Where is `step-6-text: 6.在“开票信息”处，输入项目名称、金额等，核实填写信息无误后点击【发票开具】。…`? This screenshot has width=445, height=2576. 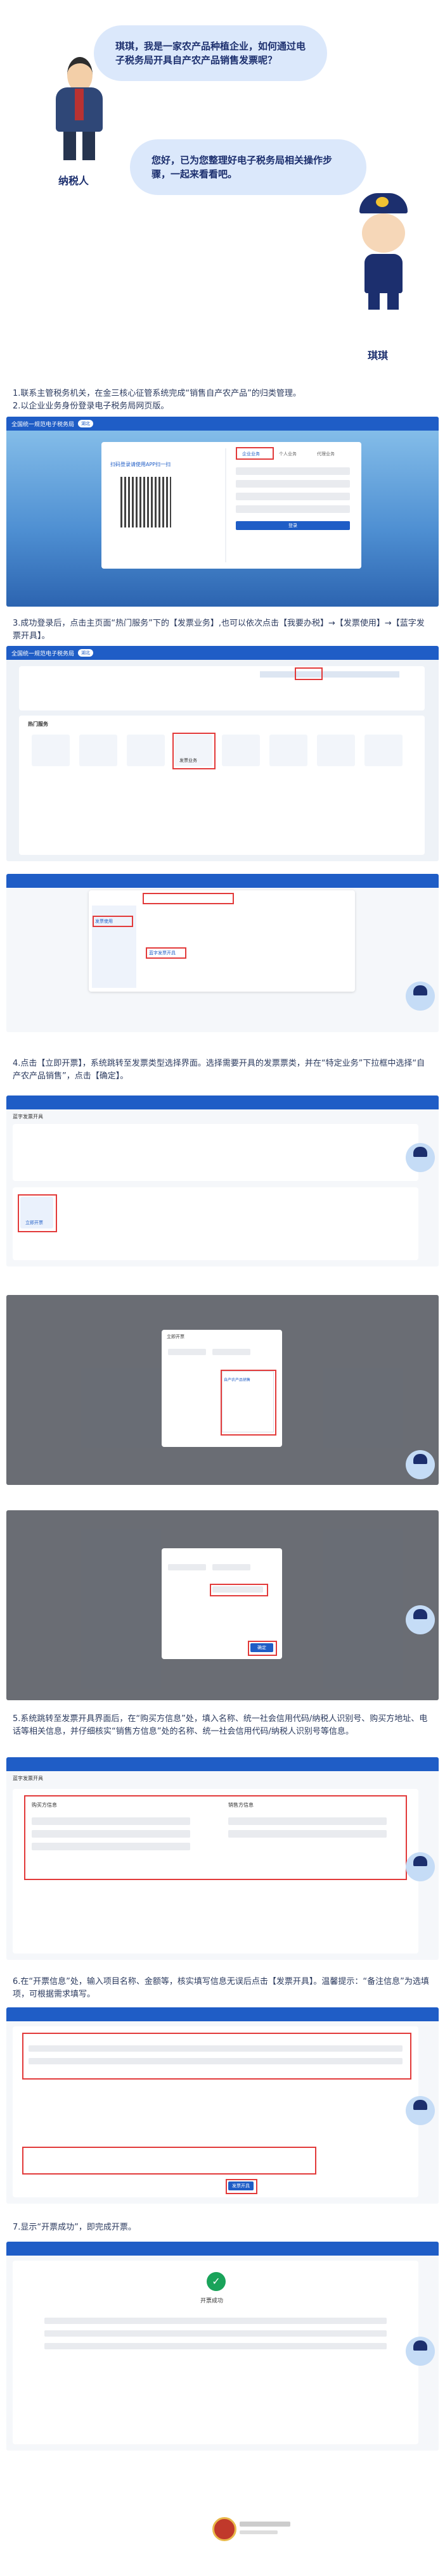
step-6-text: 6.在“开票信息”处，输入项目名称、金额等，核实填写信息无误后点击【发票开具】。… is located at coordinates (221, 1988).